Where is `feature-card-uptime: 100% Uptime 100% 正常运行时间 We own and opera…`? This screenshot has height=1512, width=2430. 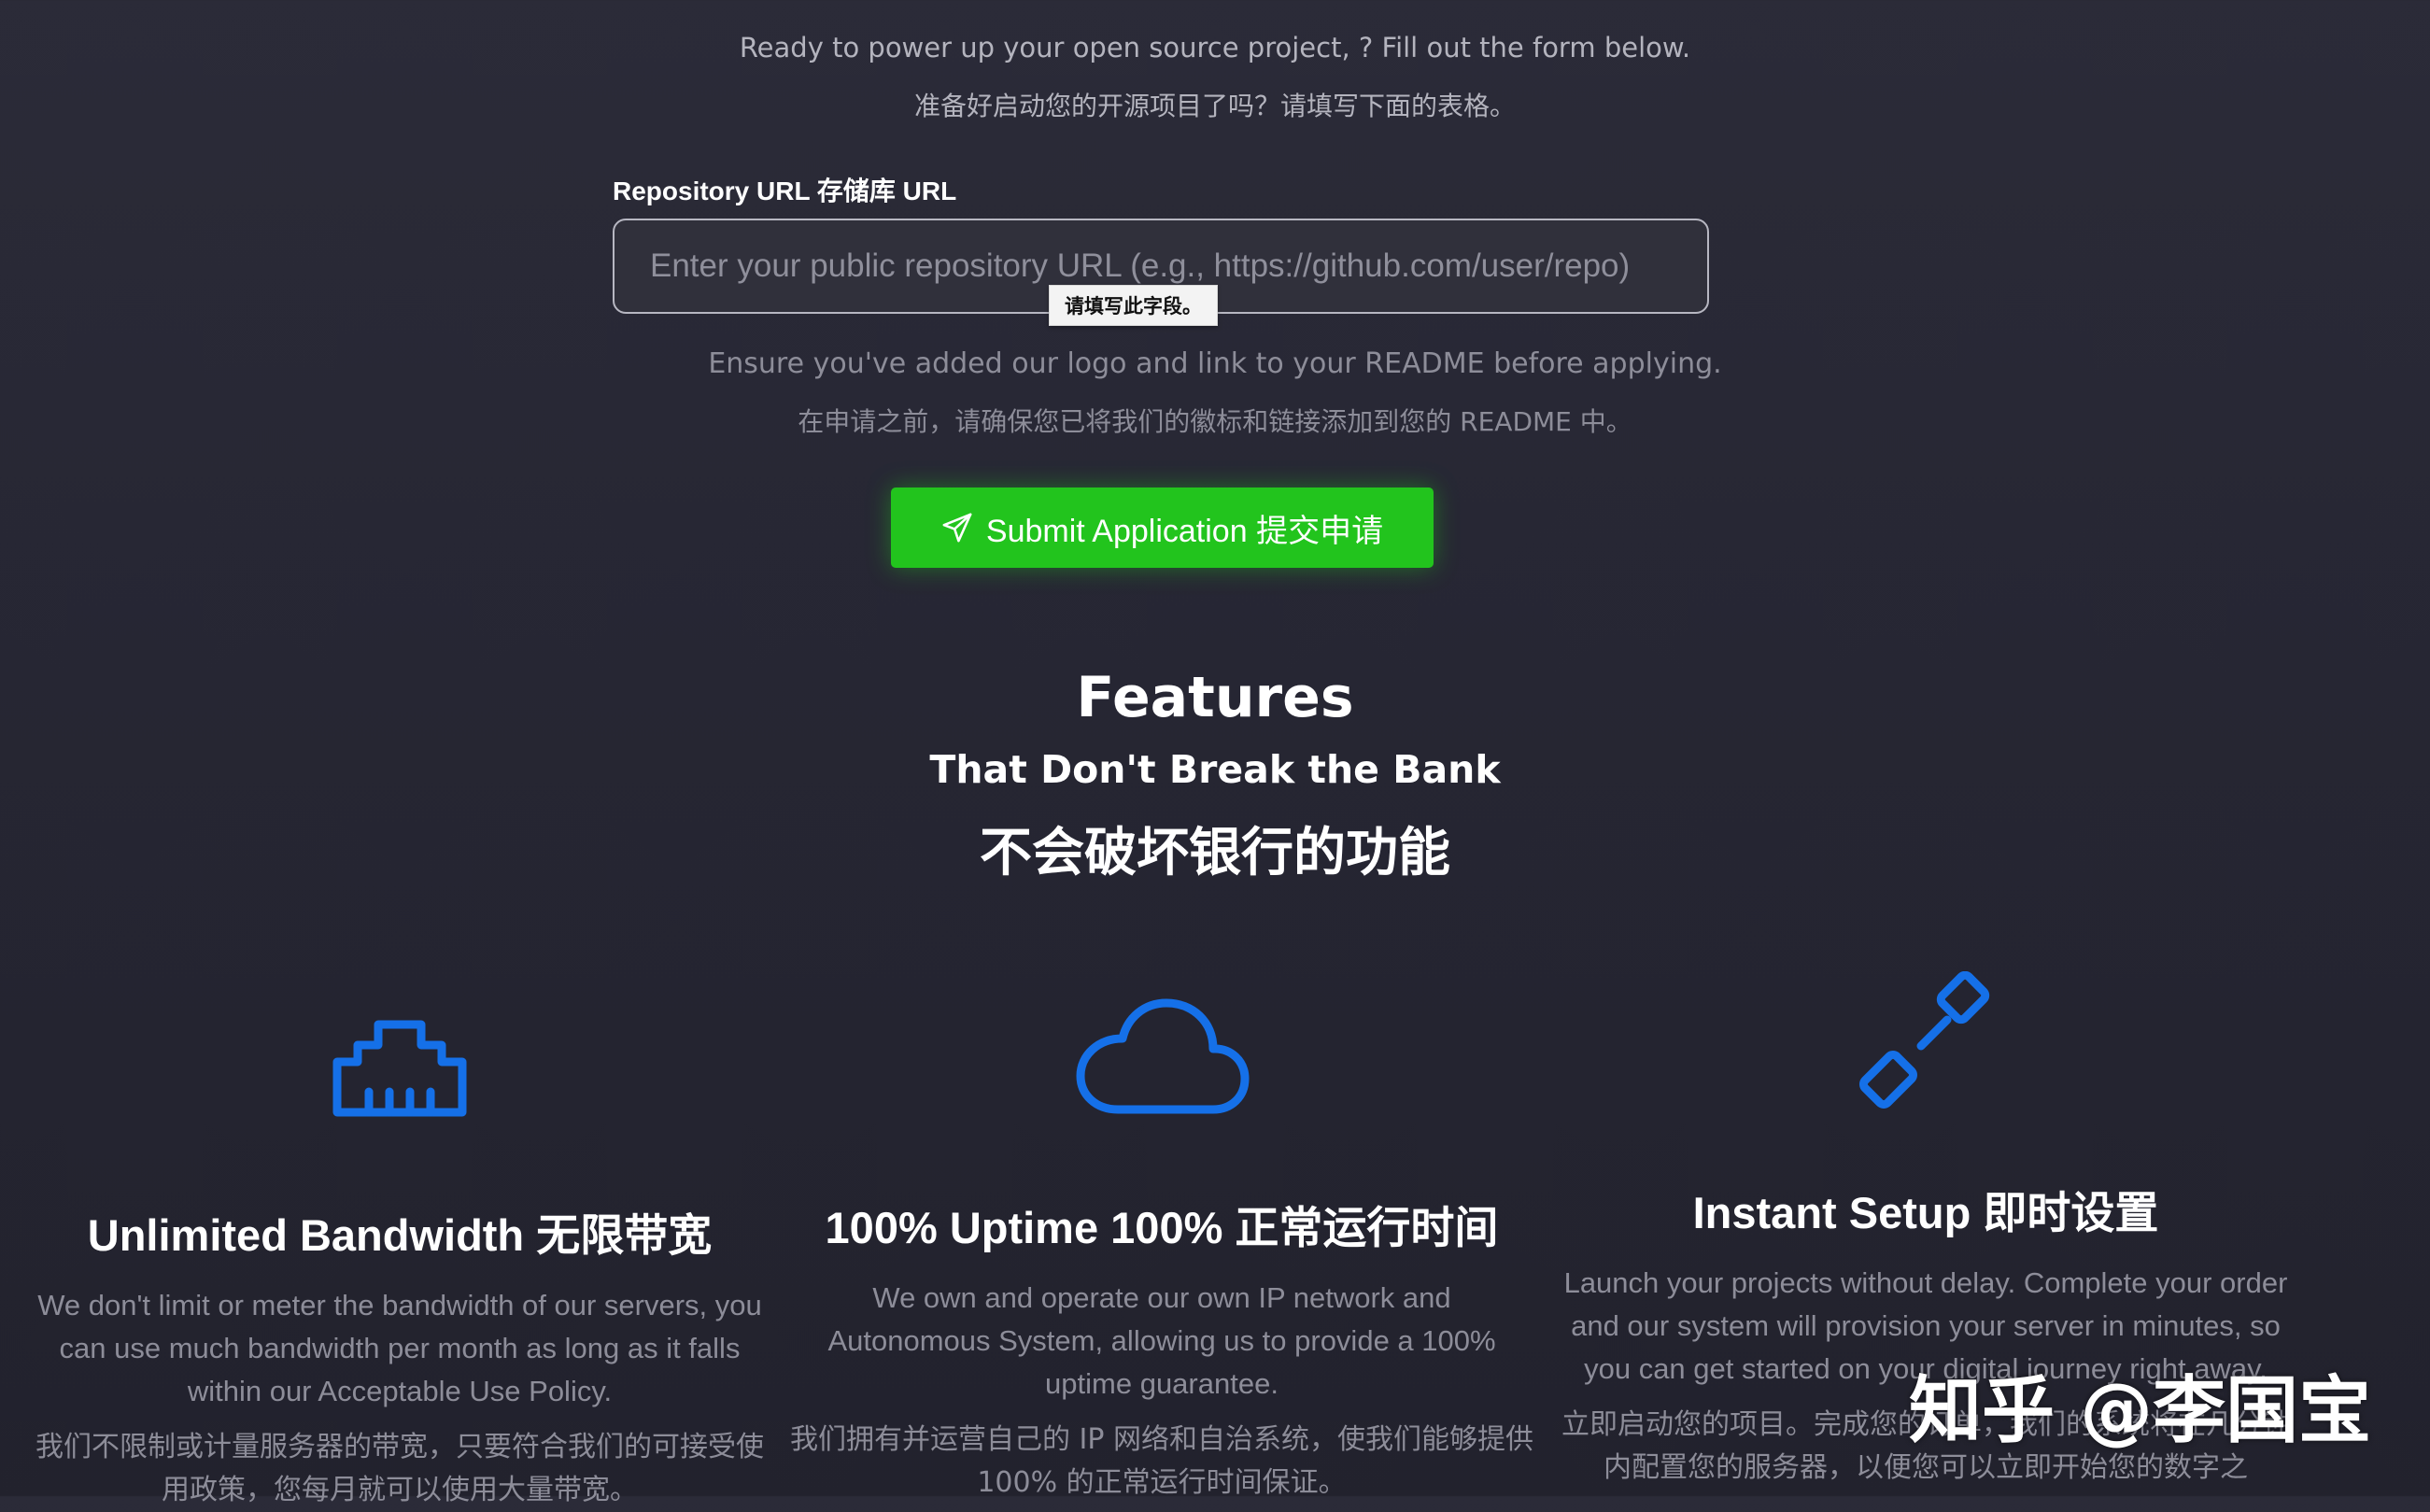
feature-card-uptime: 100% Uptime 100% 正常运行时间 We own and opera… is located at coordinates (1162, 1238).